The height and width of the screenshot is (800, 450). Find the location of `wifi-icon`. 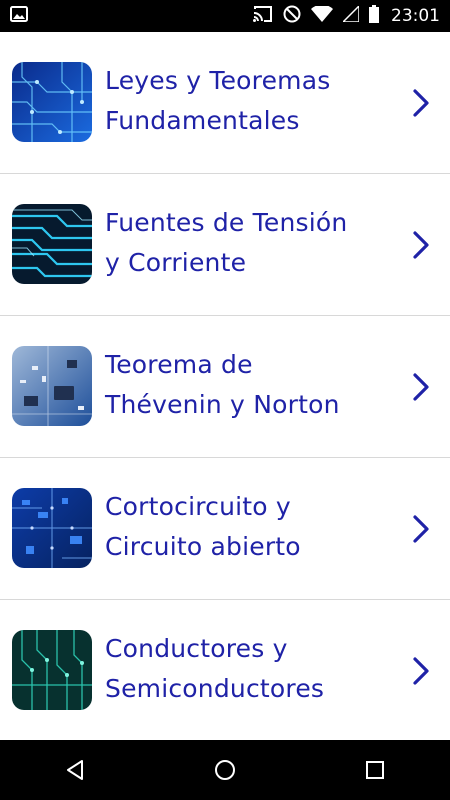

wifi-icon is located at coordinates (322, 15).